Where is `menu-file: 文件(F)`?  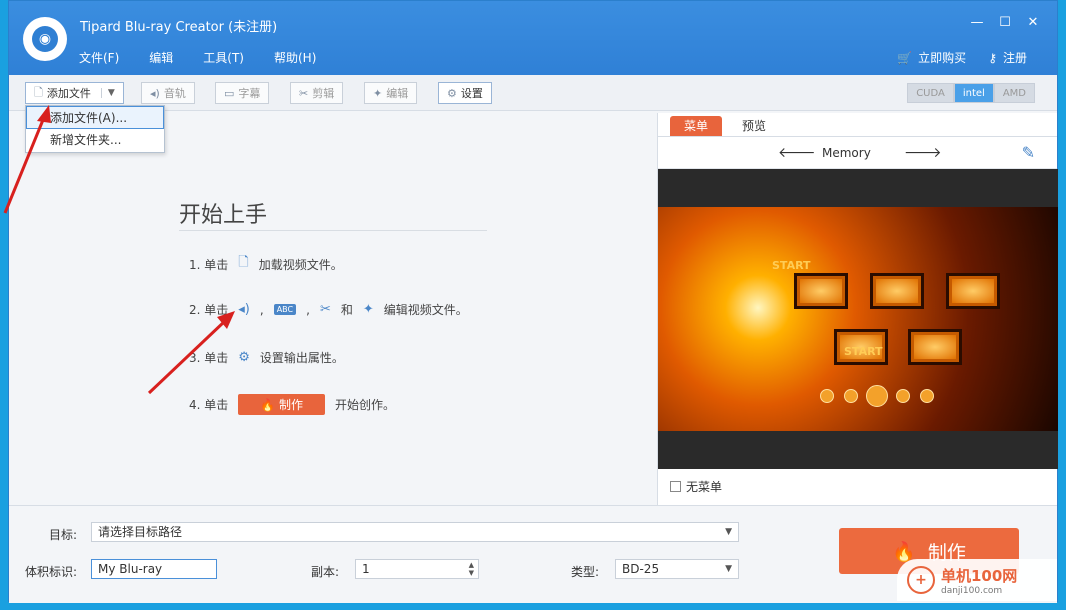 menu-file: 文件(F) is located at coordinates (99, 57).